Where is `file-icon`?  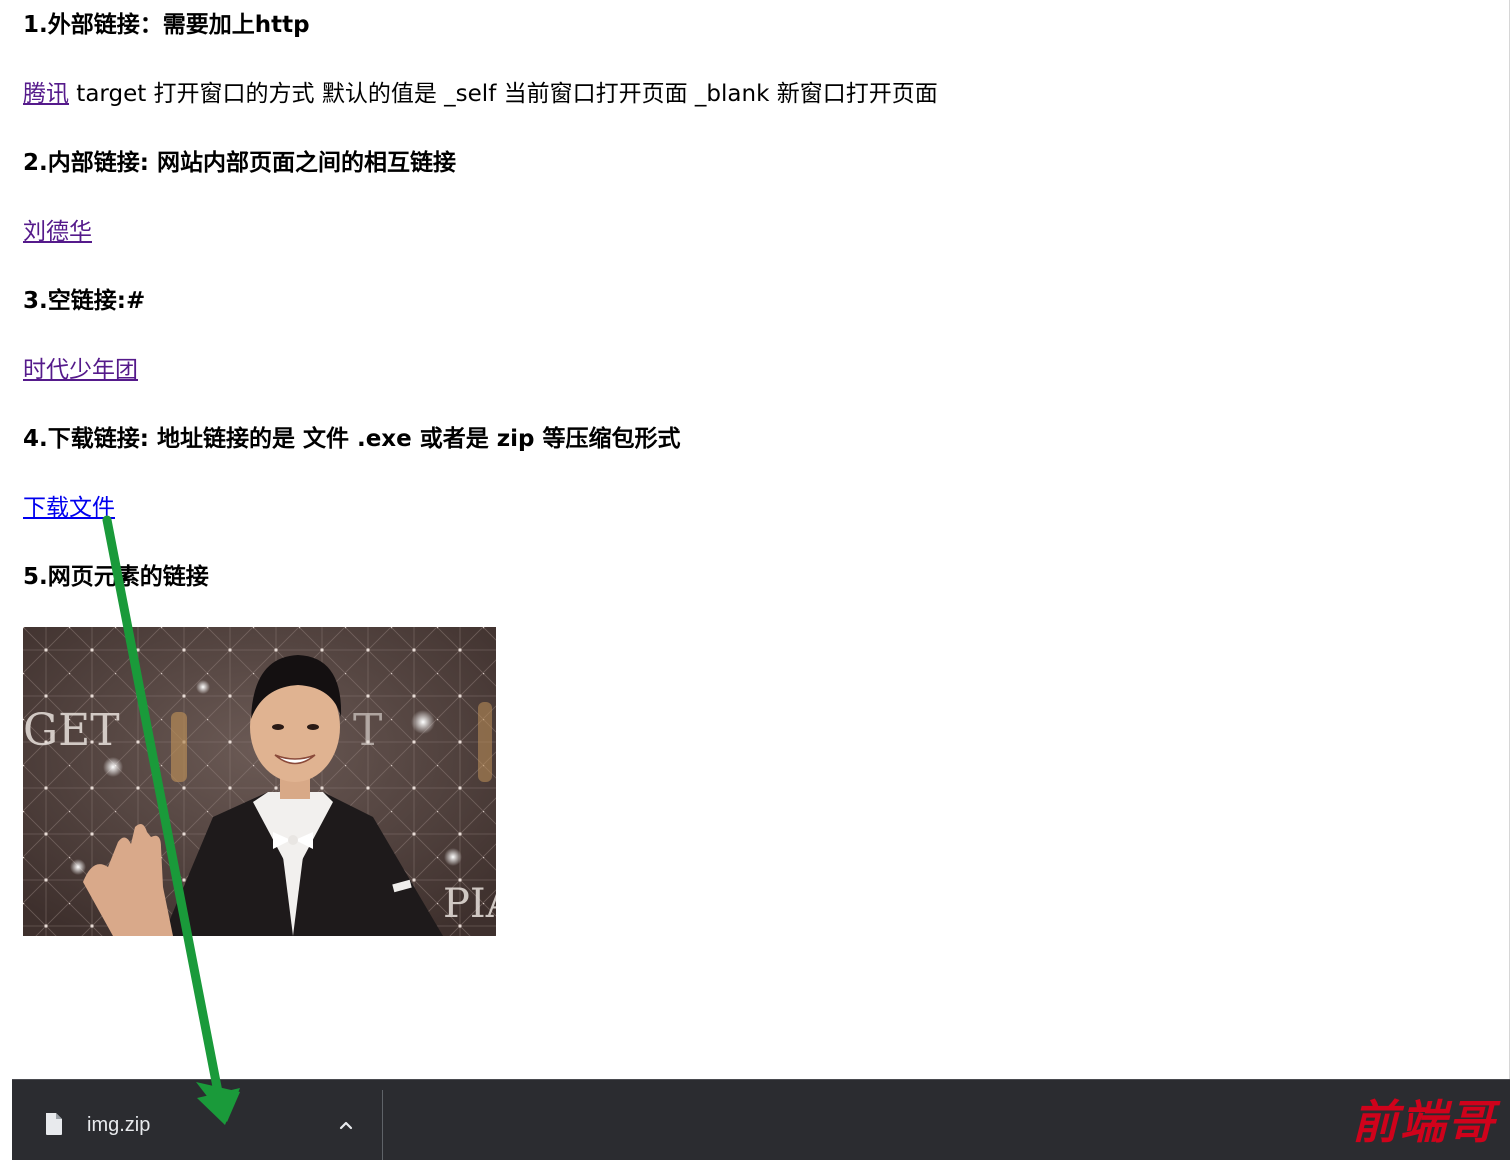
file-icon is located at coordinates (54, 1124).